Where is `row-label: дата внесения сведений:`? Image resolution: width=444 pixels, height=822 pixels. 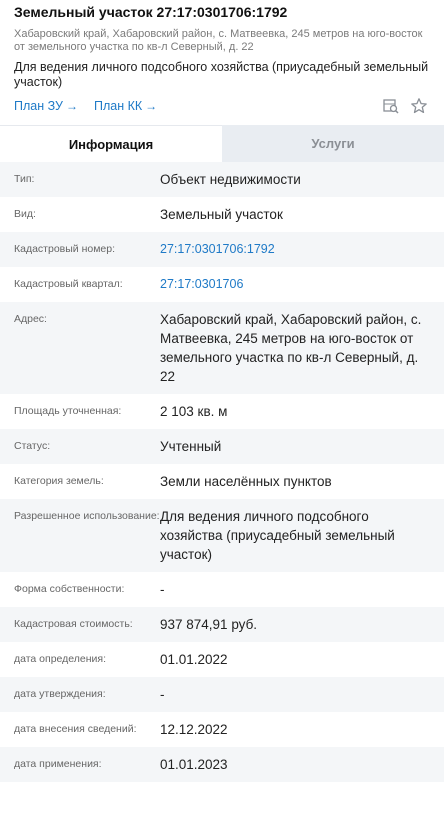
row-label: дата внесения сведений: is located at coordinates (75, 729).